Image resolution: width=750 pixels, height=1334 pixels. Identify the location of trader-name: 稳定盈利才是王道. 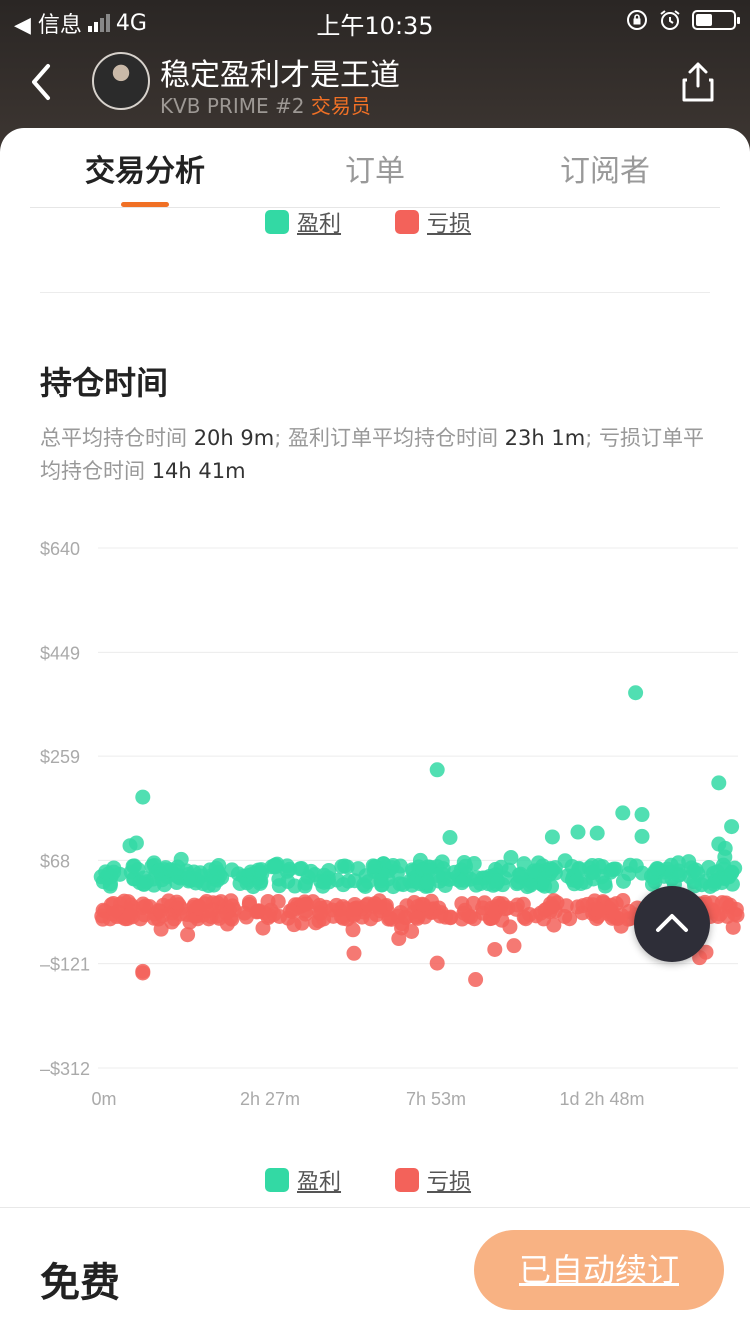
(280, 75).